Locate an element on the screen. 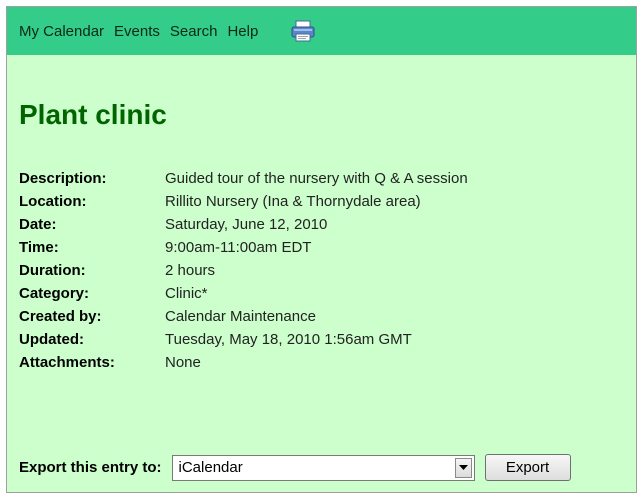  detail-label: Category: is located at coordinates (54, 293).